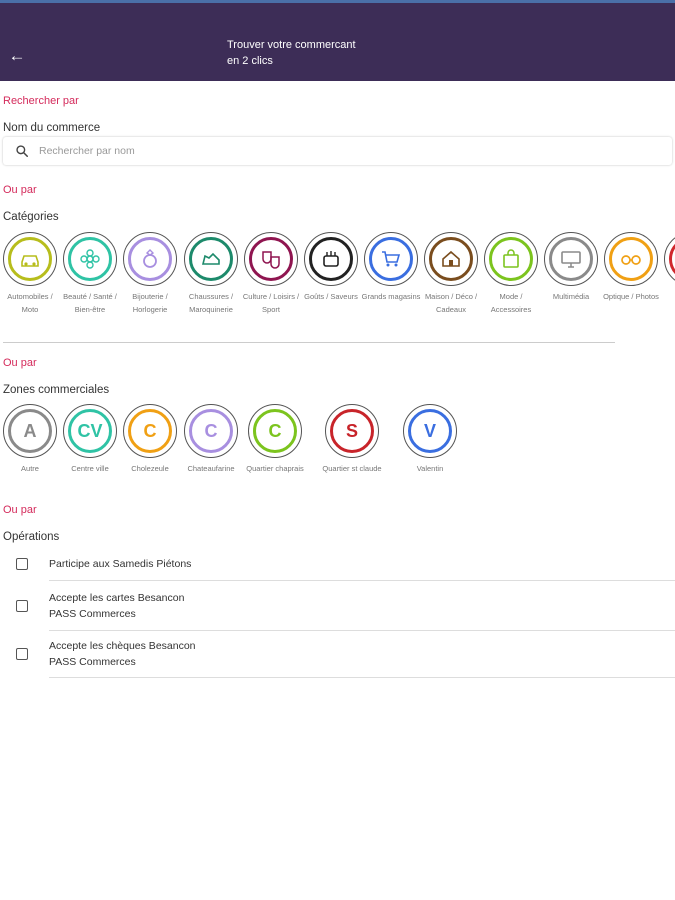 Image resolution: width=675 pixels, height=900 pixels. What do you see at coordinates (337, 566) in the screenshot?
I see `operation-row: Participe aux Samedis Piétons` at bounding box center [337, 566].